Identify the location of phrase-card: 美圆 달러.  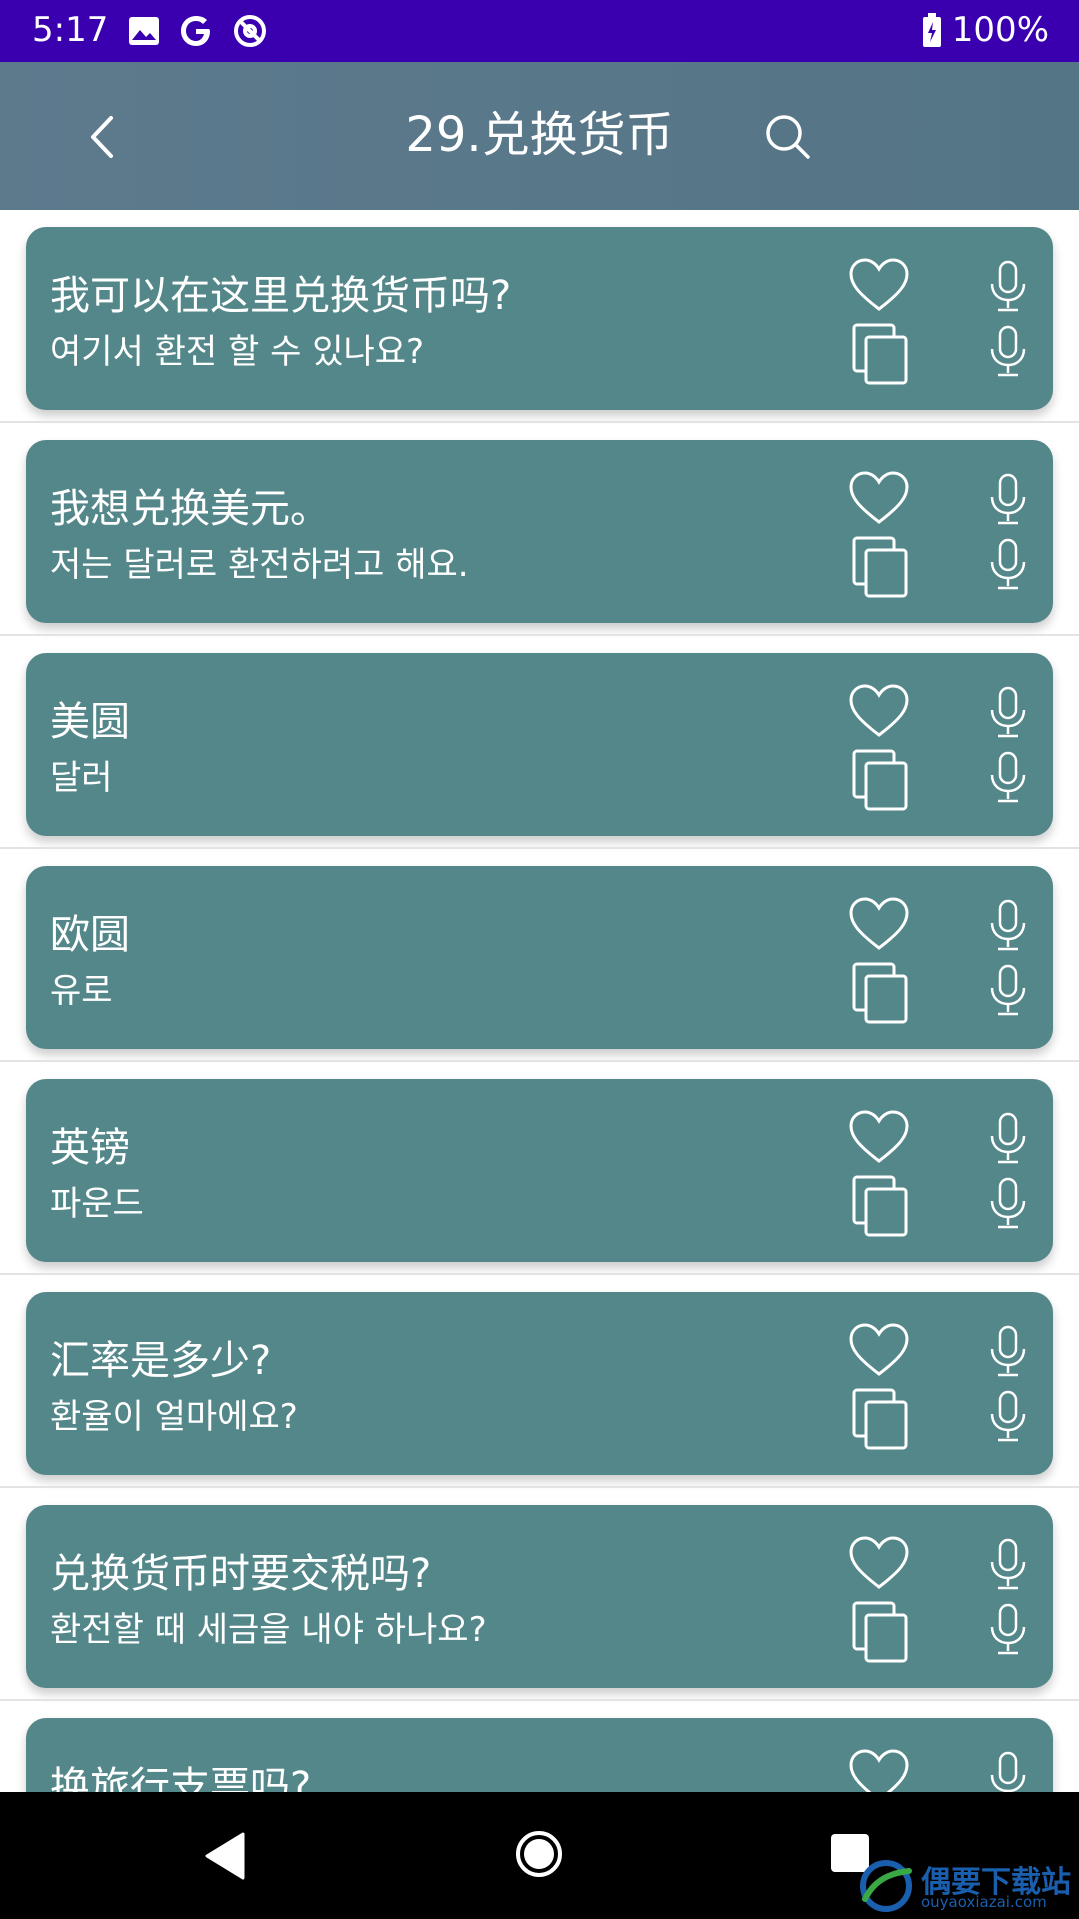
(539, 744).